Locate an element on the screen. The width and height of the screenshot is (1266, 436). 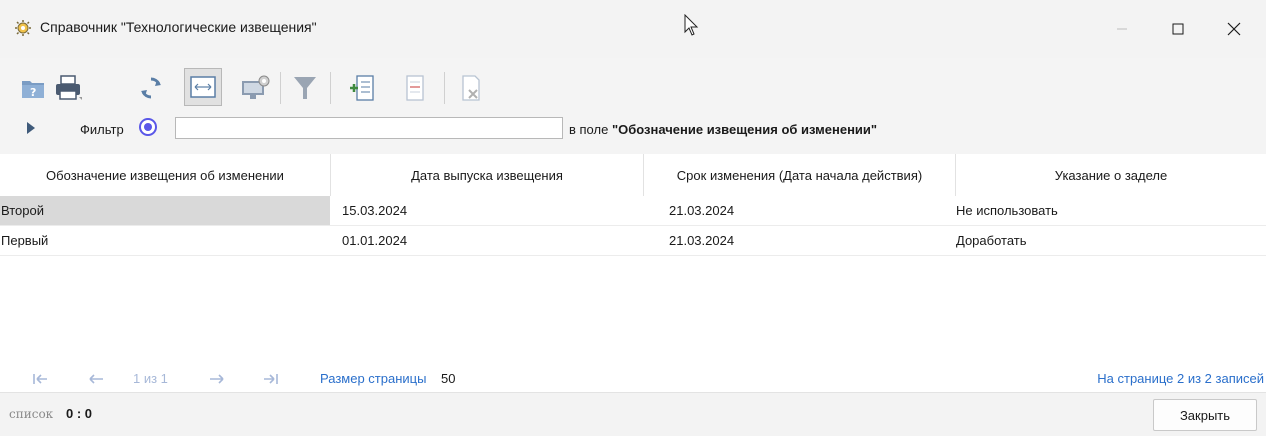
edit-record-button is located at coordinates (414, 88).